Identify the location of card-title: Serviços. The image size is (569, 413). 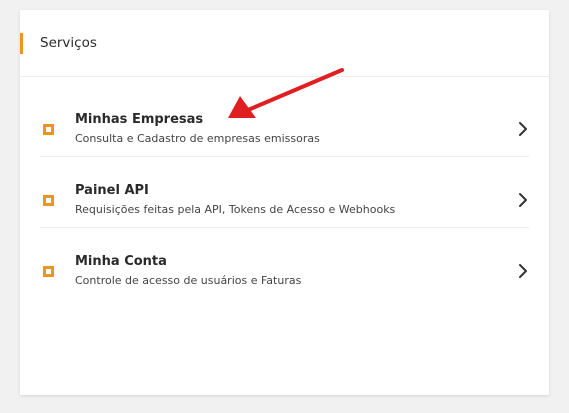
(68, 43).